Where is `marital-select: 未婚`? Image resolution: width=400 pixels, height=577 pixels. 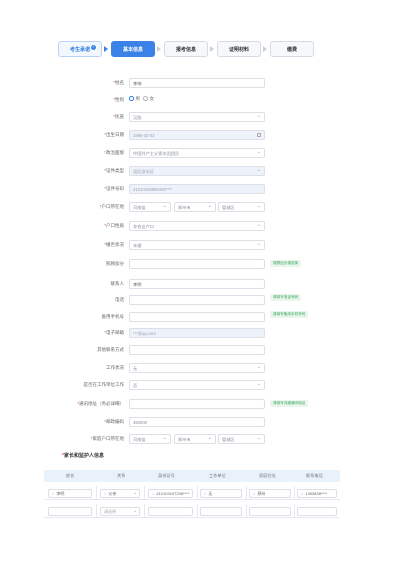
marital-select: 未婚 is located at coordinates (197, 245).